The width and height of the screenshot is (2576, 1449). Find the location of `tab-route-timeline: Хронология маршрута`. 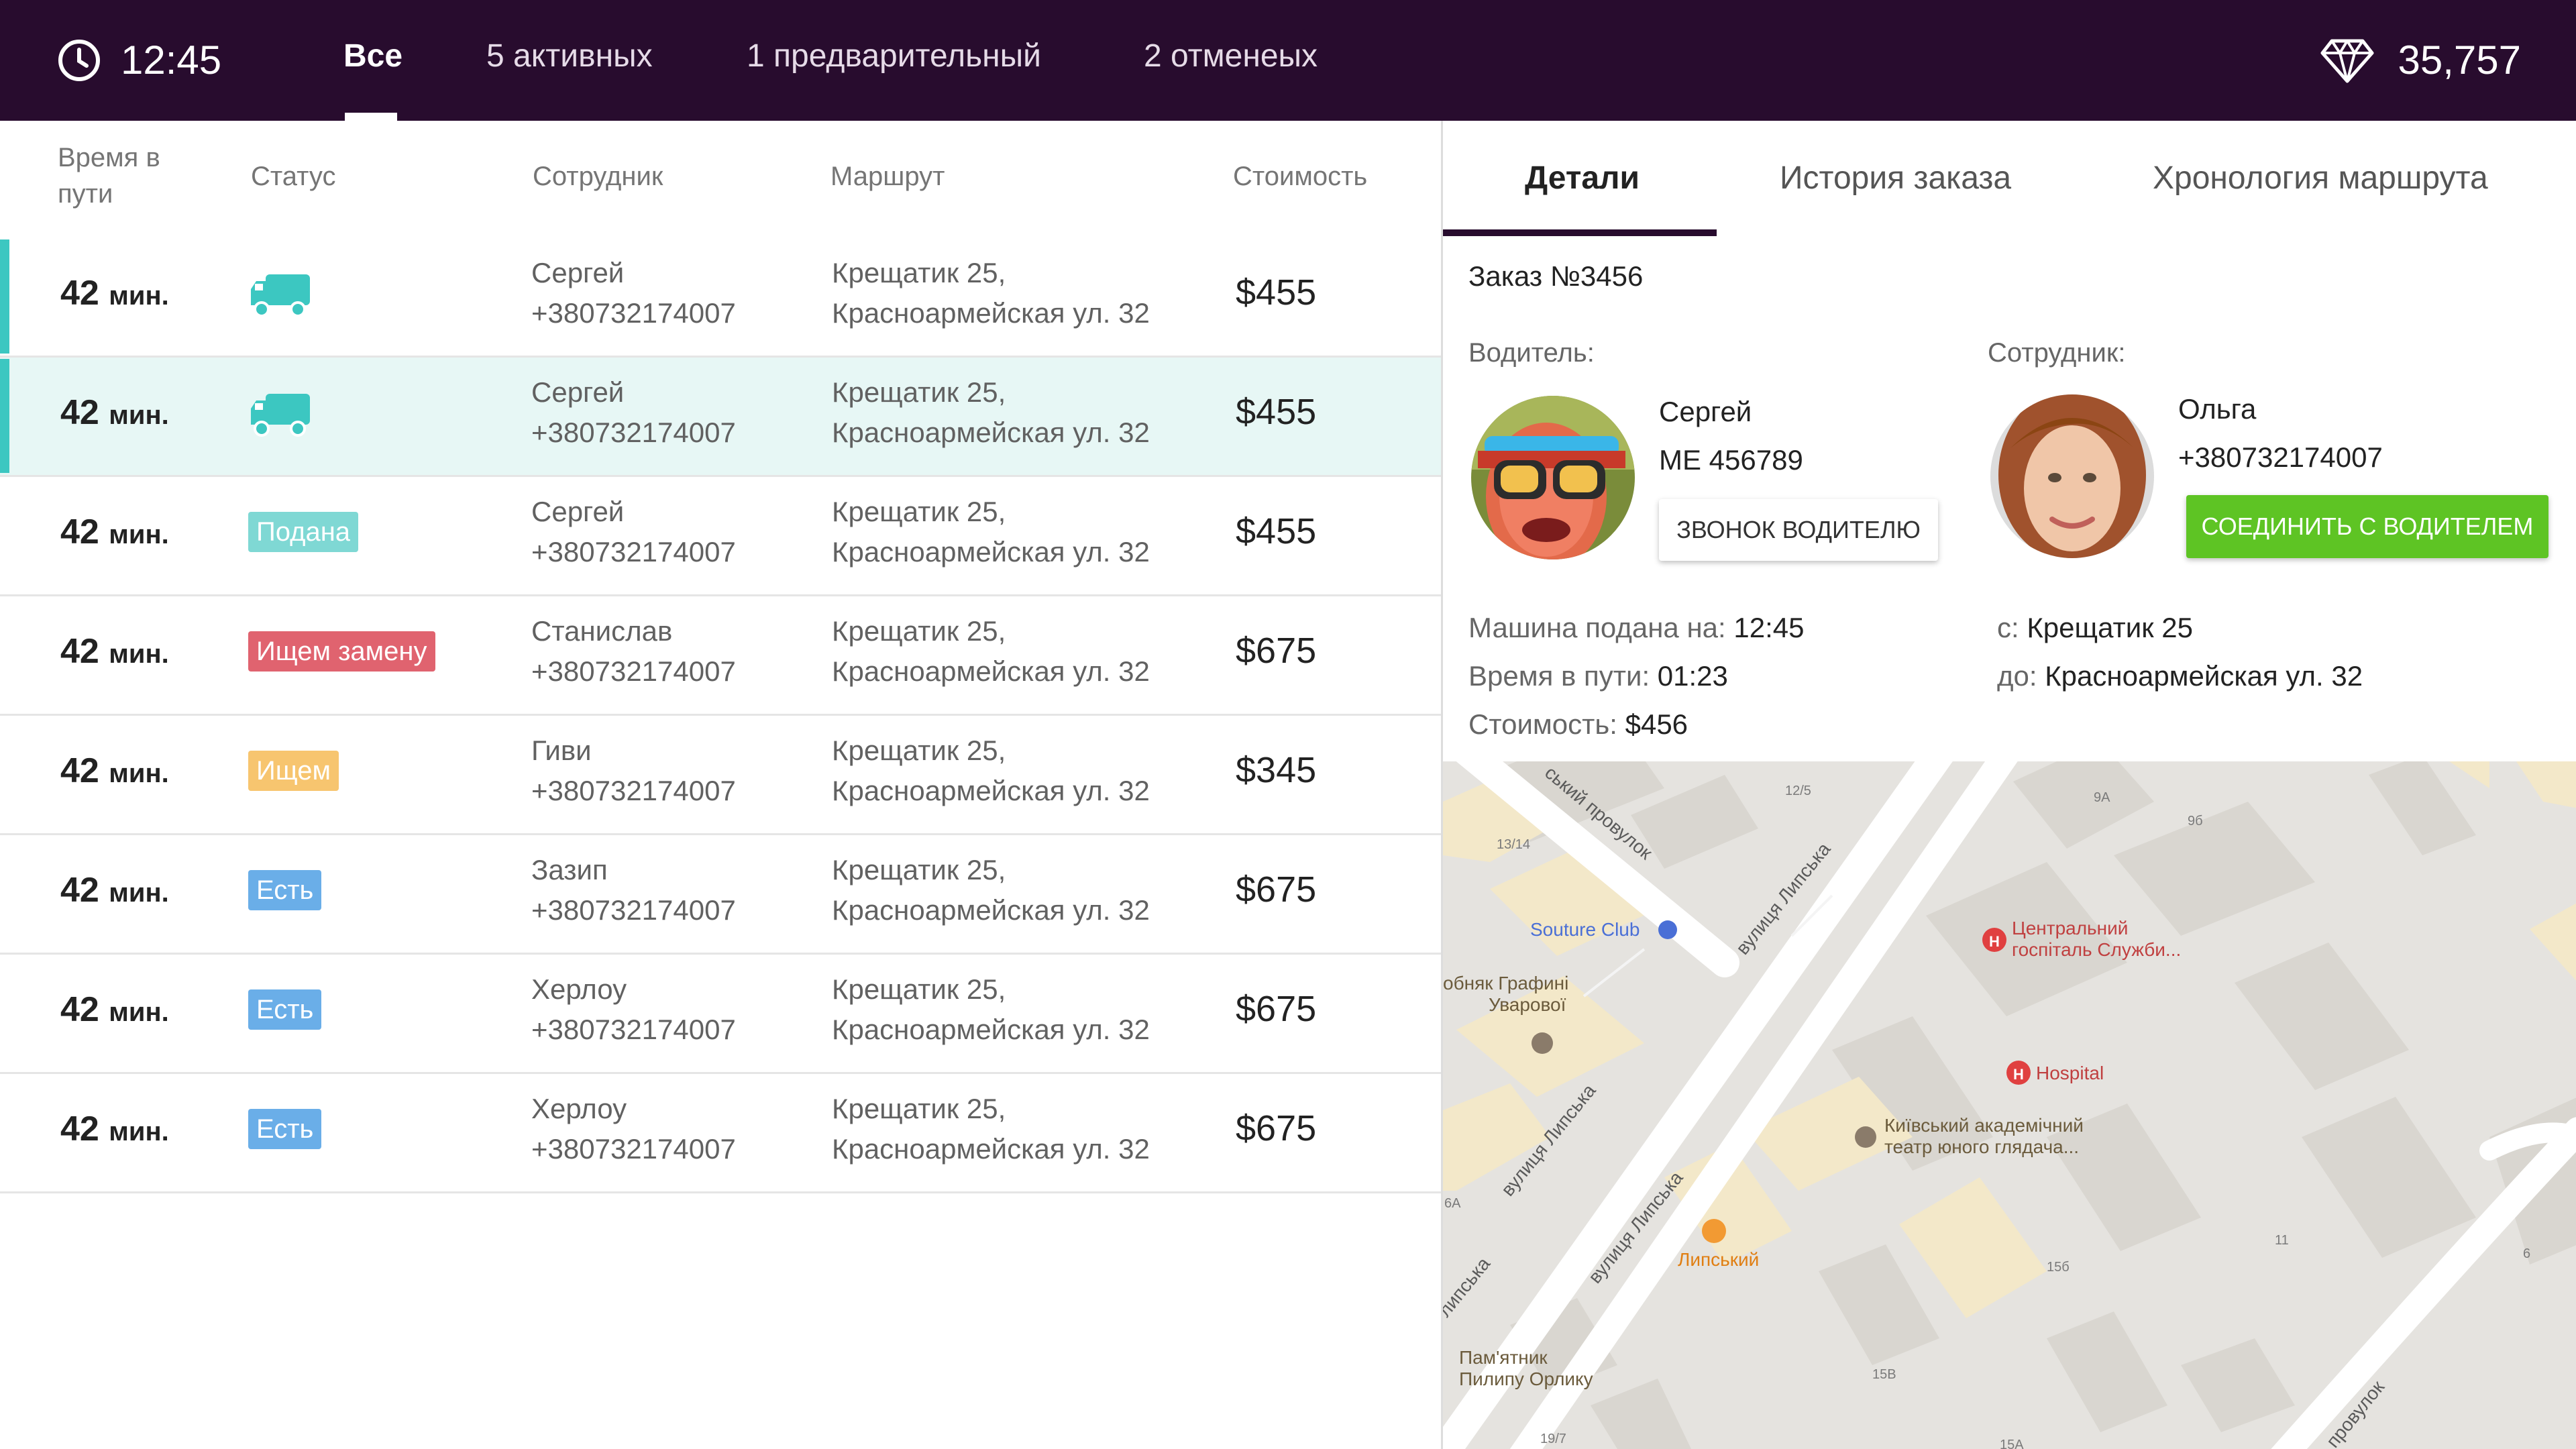

tab-route-timeline: Хронология маршрута is located at coordinates (2320, 178).